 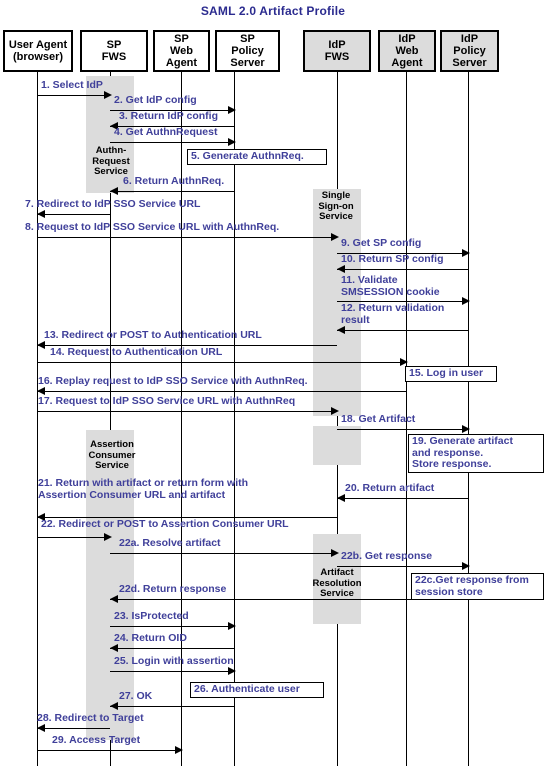 I want to click on participant-label-idp-policy-server: IdP Policy Server, so click(x=469, y=51).